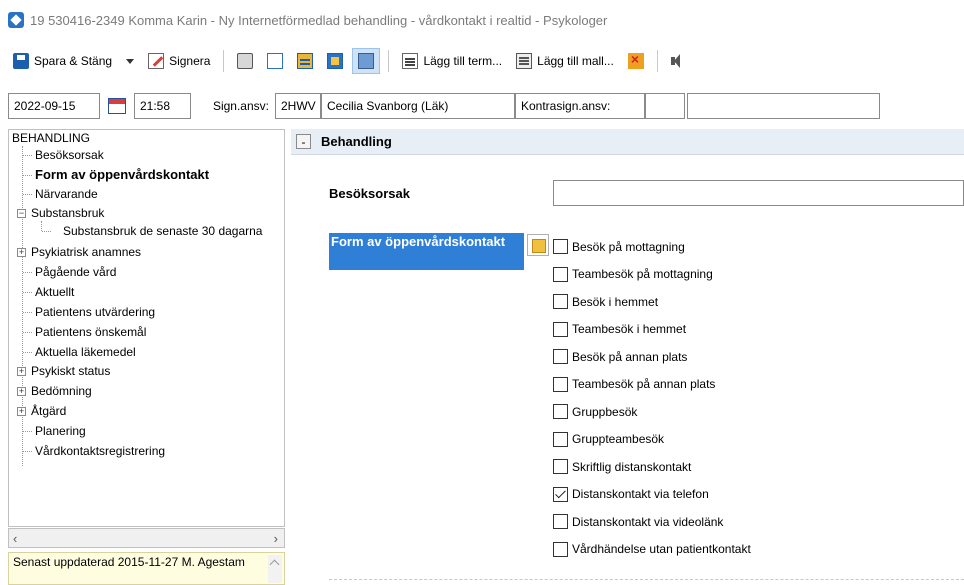 Image resolution: width=964 pixels, height=585 pixels. I want to click on option-row: Vårdhändelse utan patientkontakt, so click(652, 549).